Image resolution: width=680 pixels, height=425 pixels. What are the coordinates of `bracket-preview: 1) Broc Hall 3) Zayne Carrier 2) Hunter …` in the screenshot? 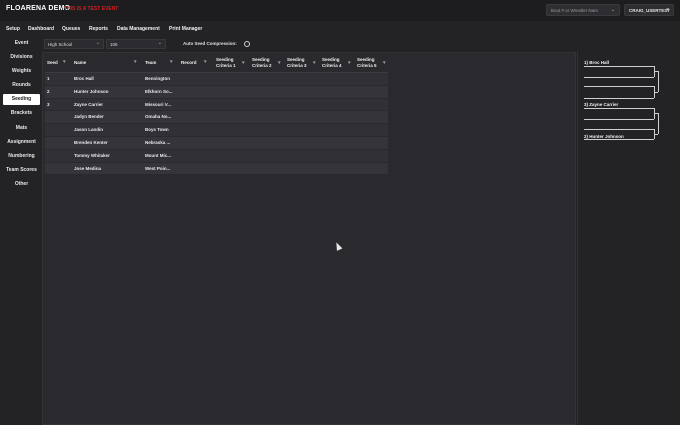 It's located at (628, 238).